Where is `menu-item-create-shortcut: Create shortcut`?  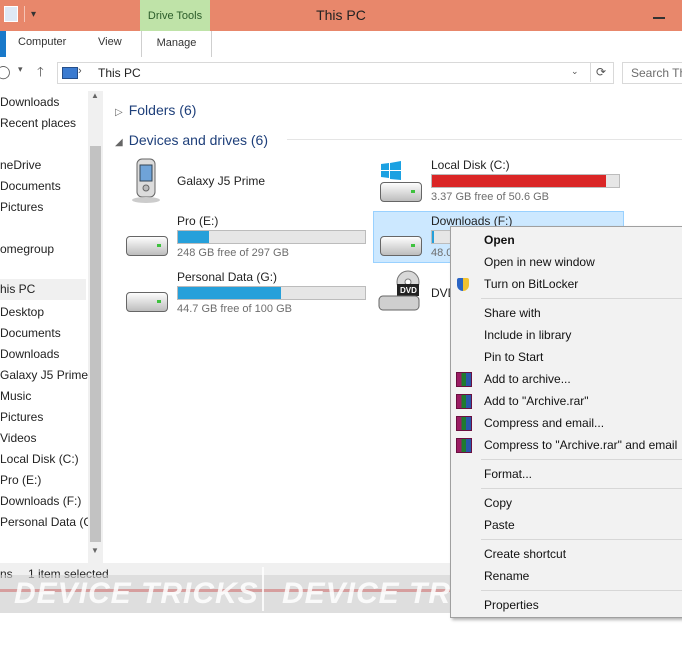
menu-item-create-shortcut: Create shortcut is located at coordinates (525, 554).